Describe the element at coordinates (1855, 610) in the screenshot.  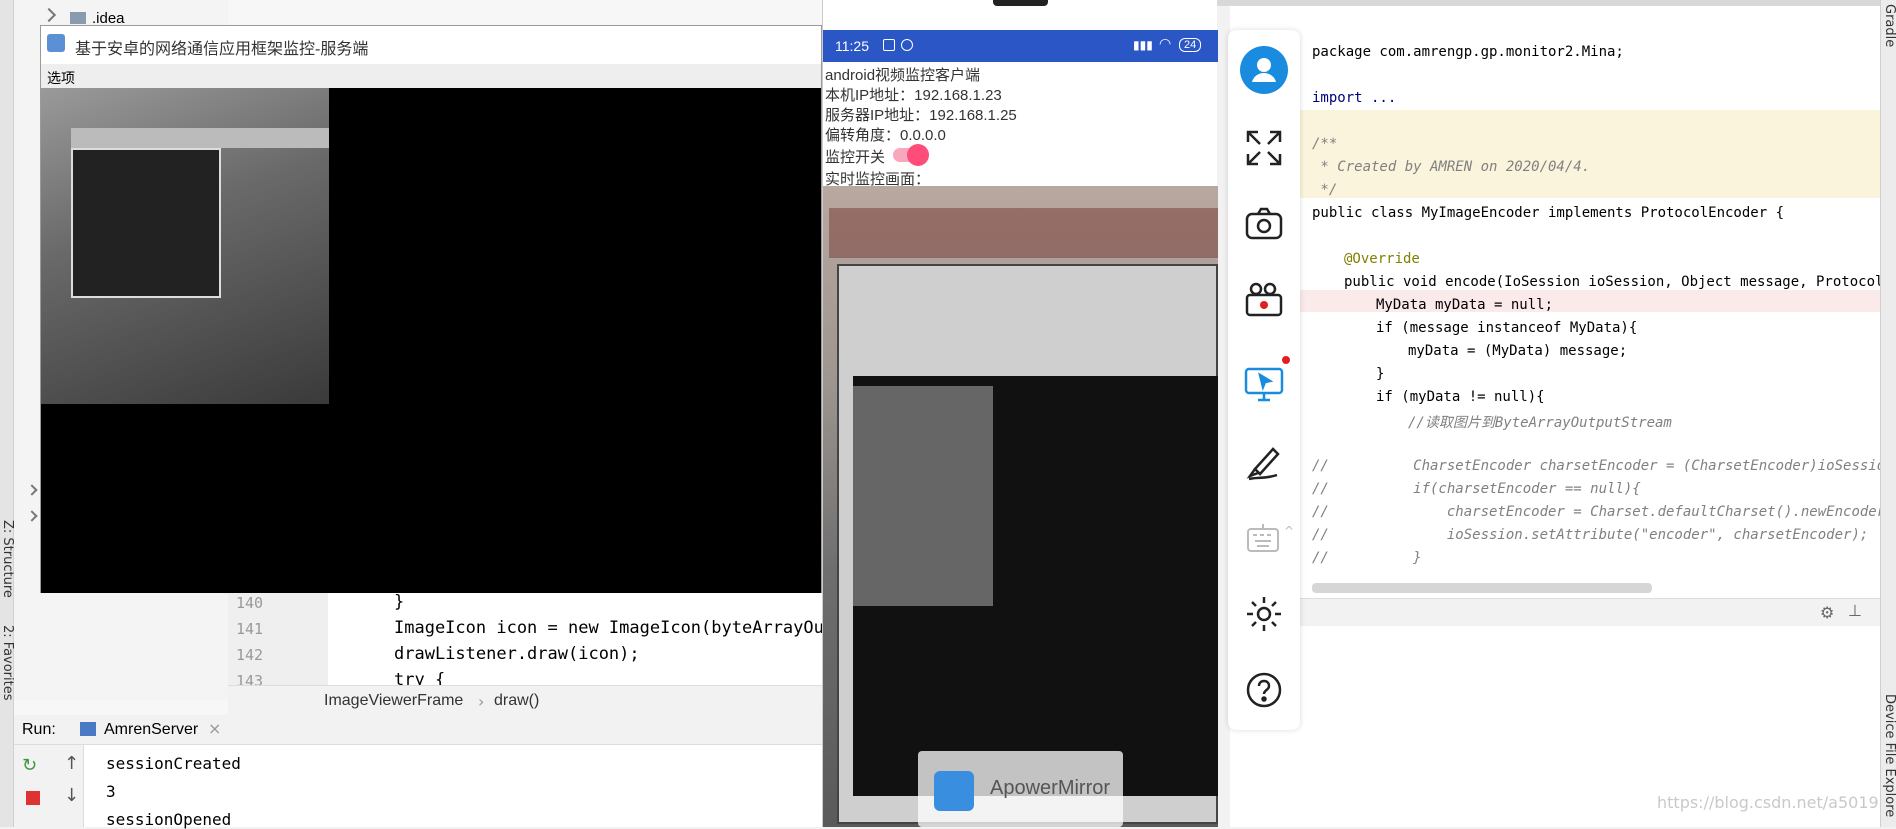
I see `collapse-icon: ⊥` at that location.